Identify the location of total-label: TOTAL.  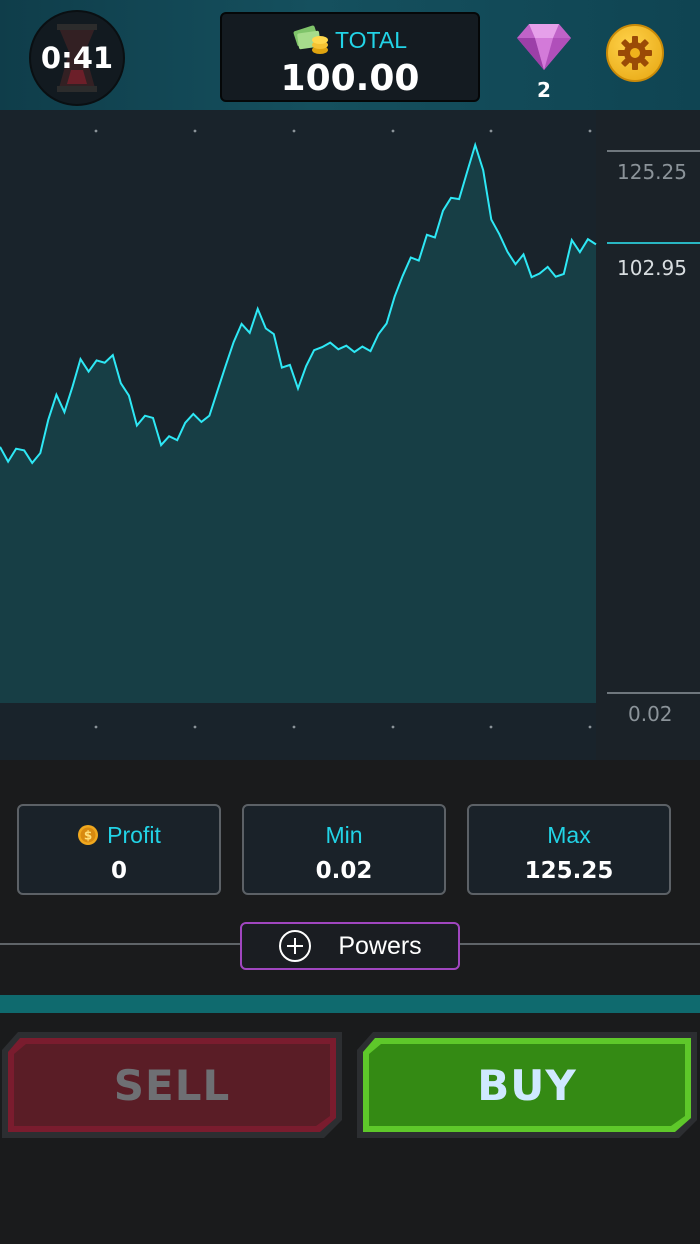
(371, 39).